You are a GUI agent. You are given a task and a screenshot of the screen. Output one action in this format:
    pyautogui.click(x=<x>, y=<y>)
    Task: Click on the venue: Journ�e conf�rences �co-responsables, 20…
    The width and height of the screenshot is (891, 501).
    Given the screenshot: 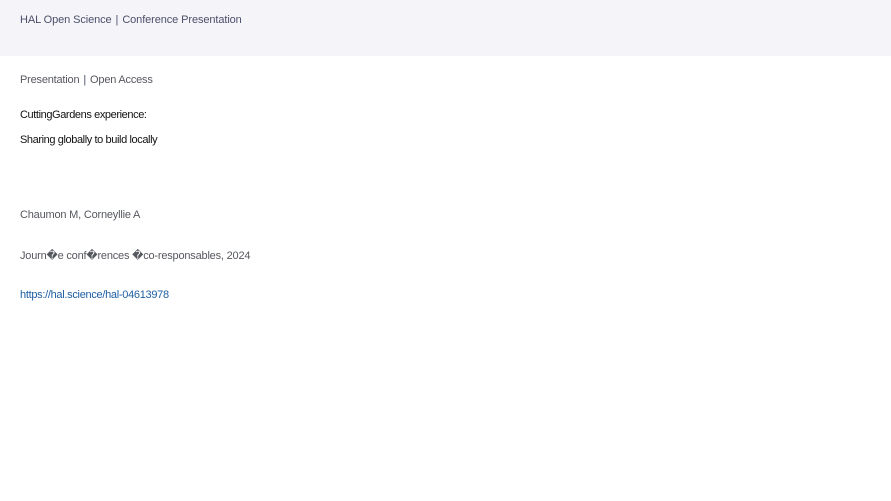 What is the action you would take?
    pyautogui.click(x=135, y=256)
    